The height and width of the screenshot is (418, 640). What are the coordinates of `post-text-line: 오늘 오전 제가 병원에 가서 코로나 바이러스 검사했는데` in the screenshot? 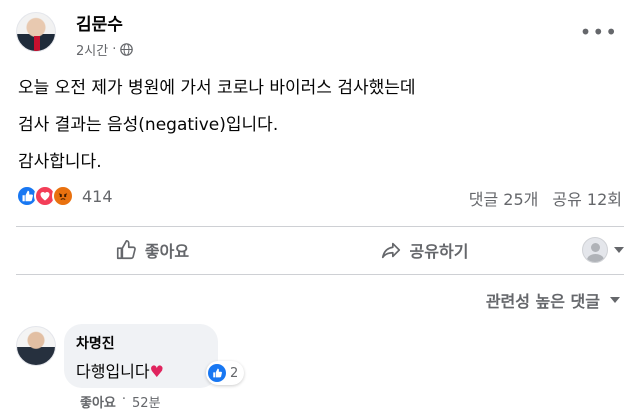 It's located at (217, 88).